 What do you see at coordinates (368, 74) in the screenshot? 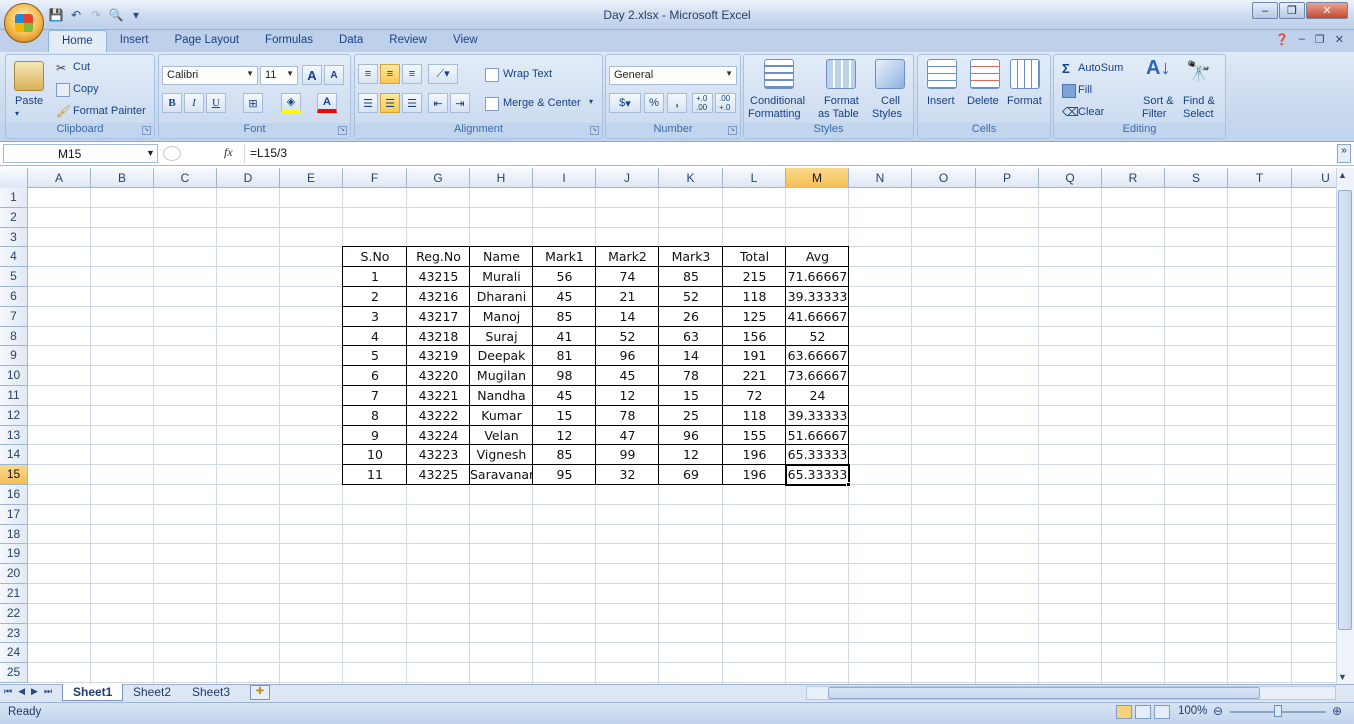
I see `align-top-icon: ≡` at bounding box center [368, 74].